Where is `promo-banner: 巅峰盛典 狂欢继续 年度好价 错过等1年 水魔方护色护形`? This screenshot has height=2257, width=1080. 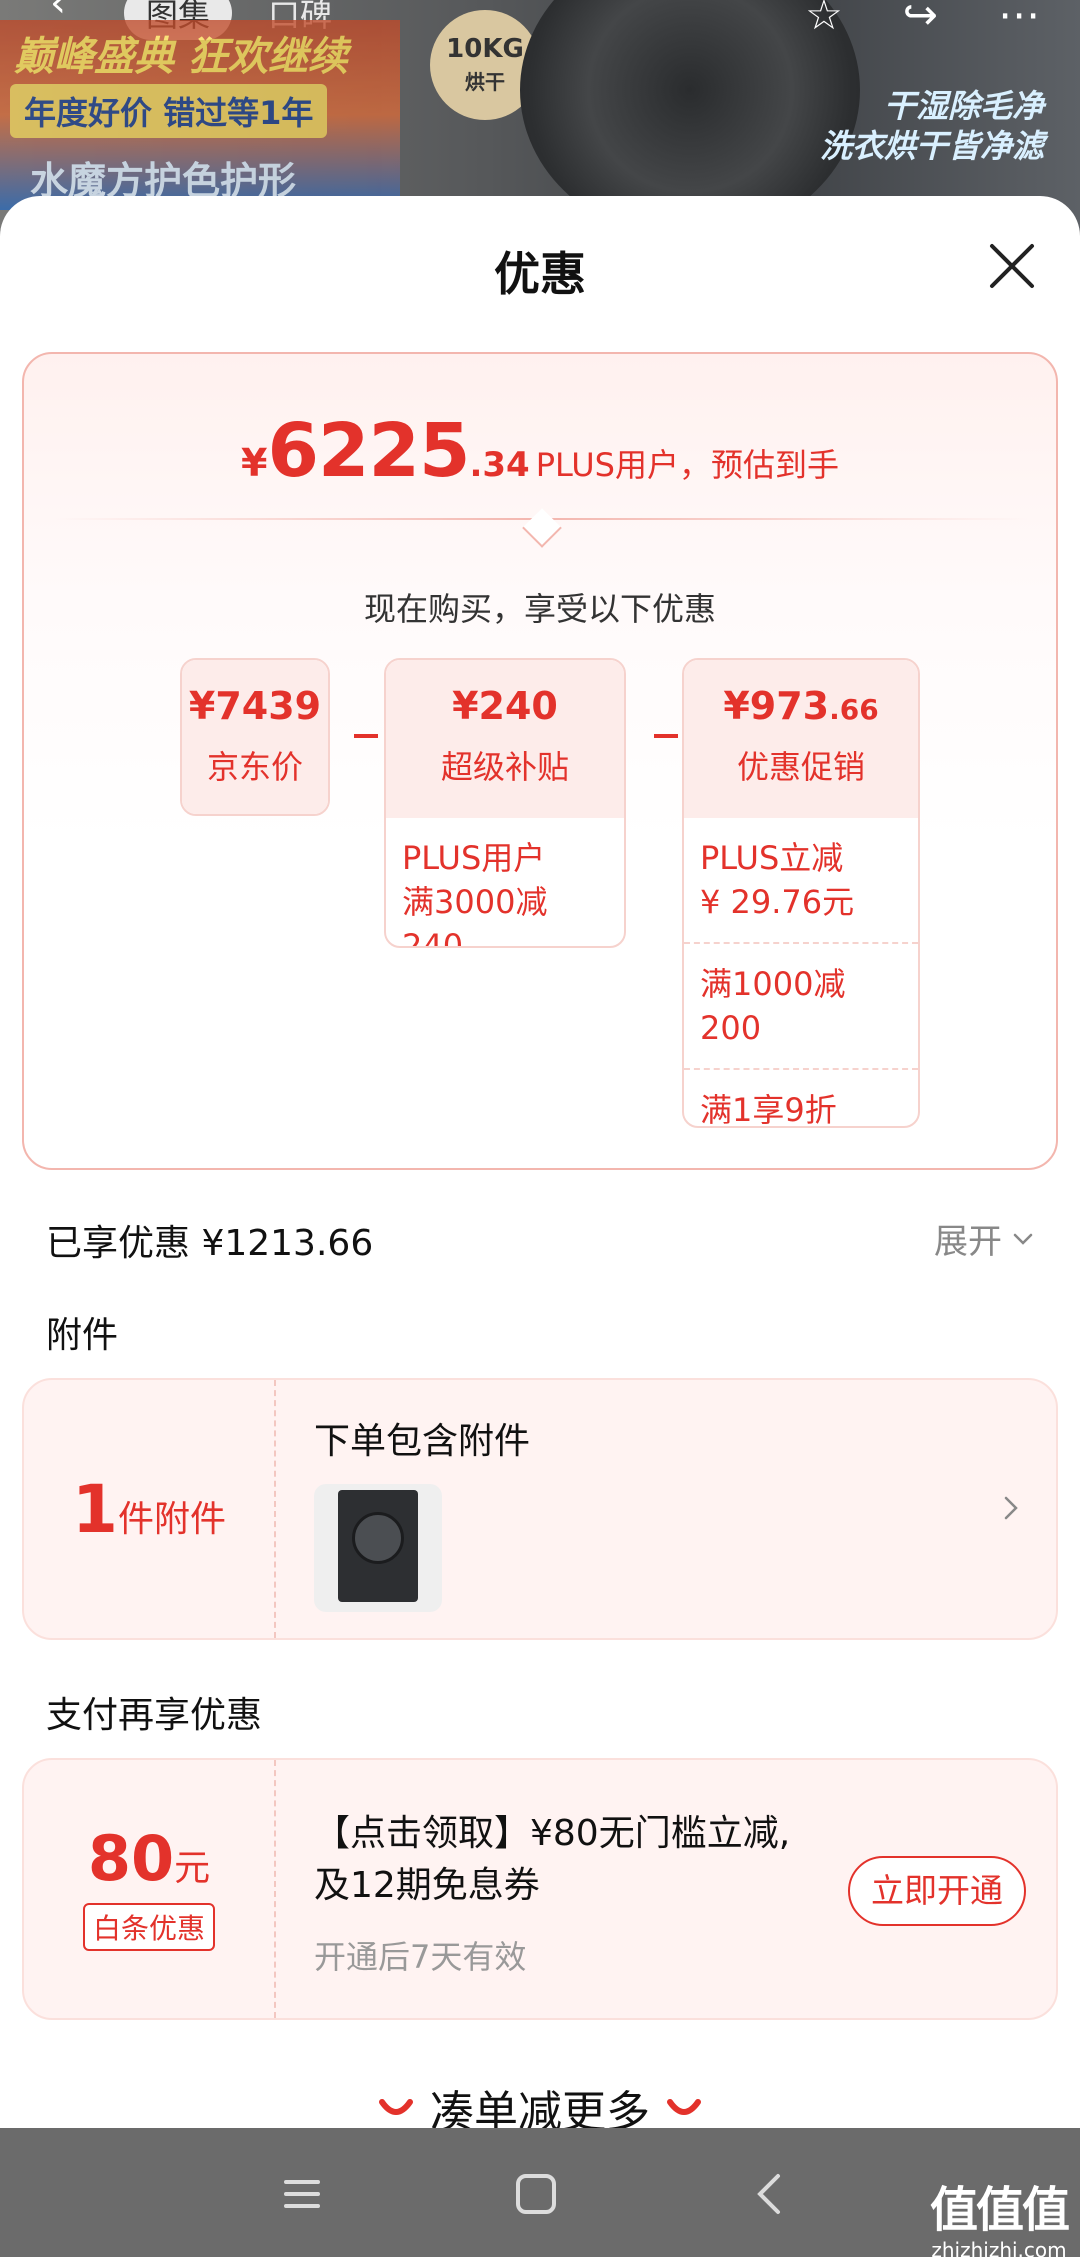 promo-banner: 巅峰盛典 狂欢继续 年度好价 错过等1年 水魔方护色护形 is located at coordinates (200, 115).